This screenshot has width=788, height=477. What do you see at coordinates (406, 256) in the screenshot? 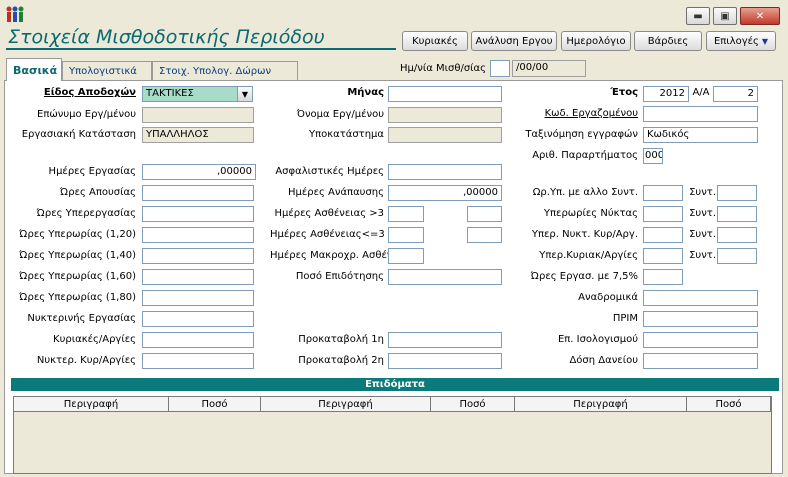
I see `long-sick-field` at bounding box center [406, 256].